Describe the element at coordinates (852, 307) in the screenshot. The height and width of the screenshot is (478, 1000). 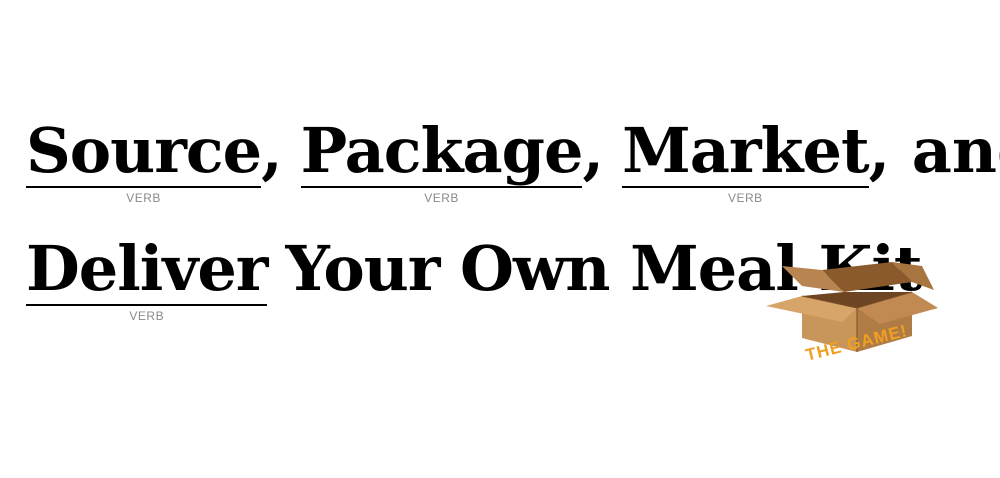
I see `open-cardboard-box-icon` at that location.